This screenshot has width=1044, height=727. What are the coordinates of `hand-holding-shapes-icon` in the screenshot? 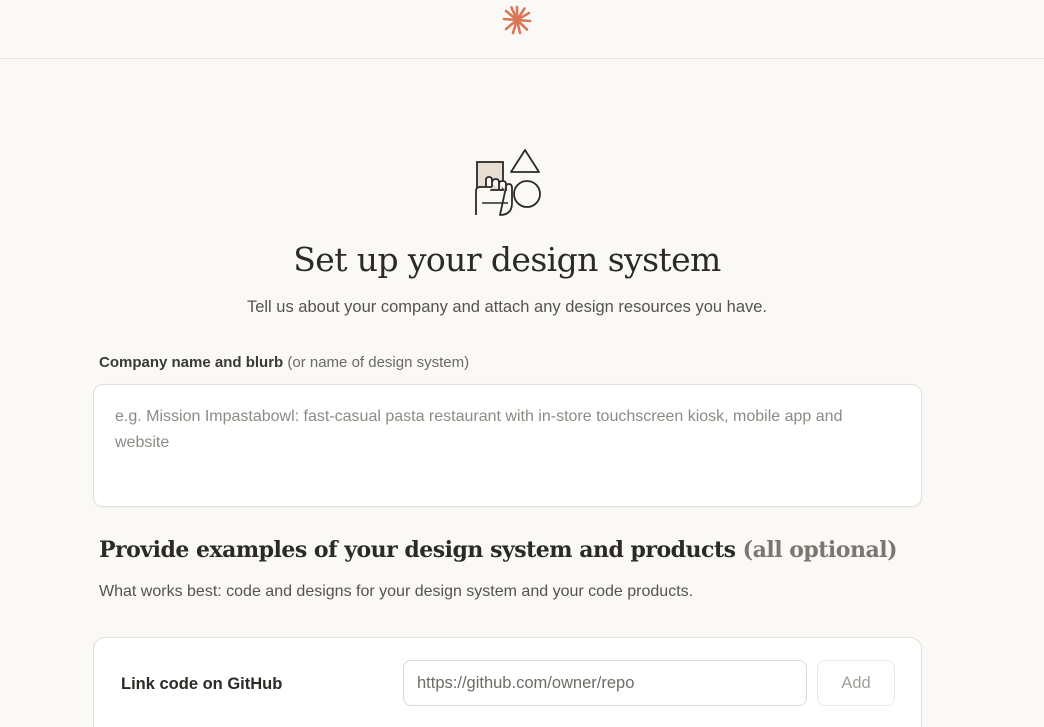 It's located at (508, 182).